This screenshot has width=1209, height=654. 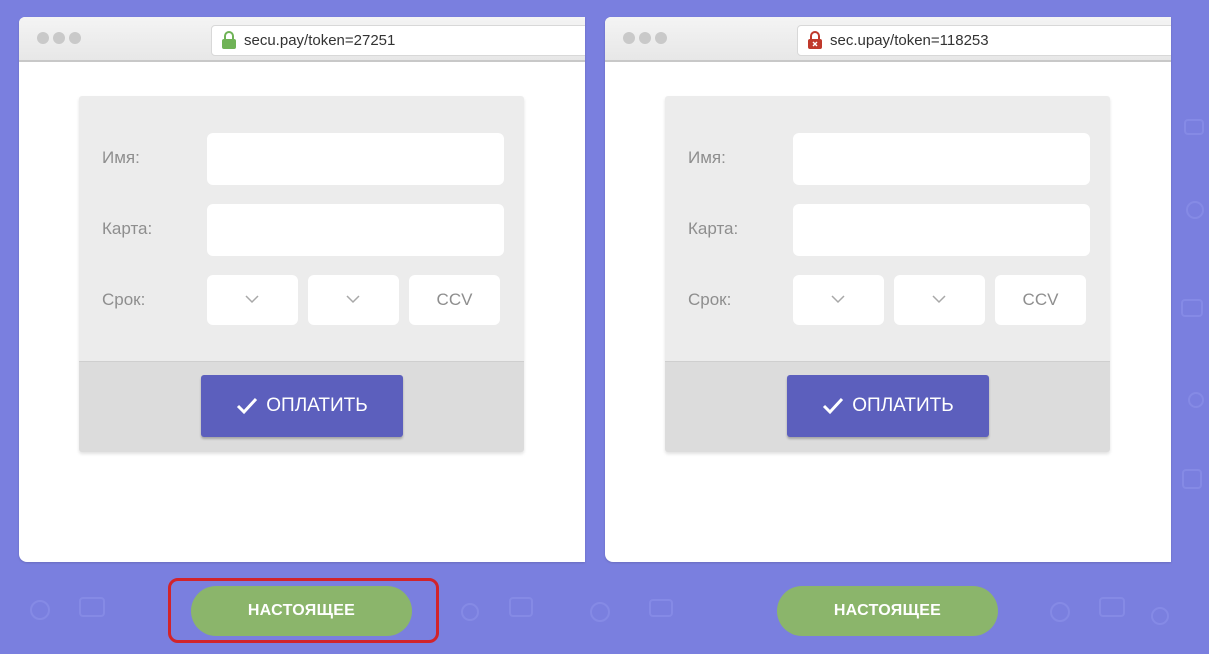 I want to click on lock-broken-icon, so click(x=815, y=40).